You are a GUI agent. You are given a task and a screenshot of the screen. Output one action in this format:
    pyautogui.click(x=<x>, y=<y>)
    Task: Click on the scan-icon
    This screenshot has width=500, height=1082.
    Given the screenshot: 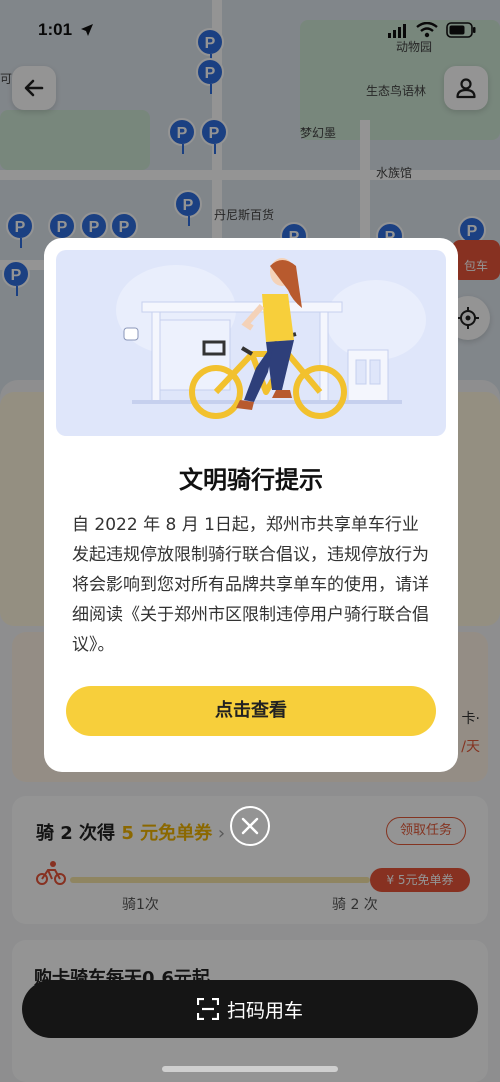 What is the action you would take?
    pyautogui.click(x=207, y=1009)
    